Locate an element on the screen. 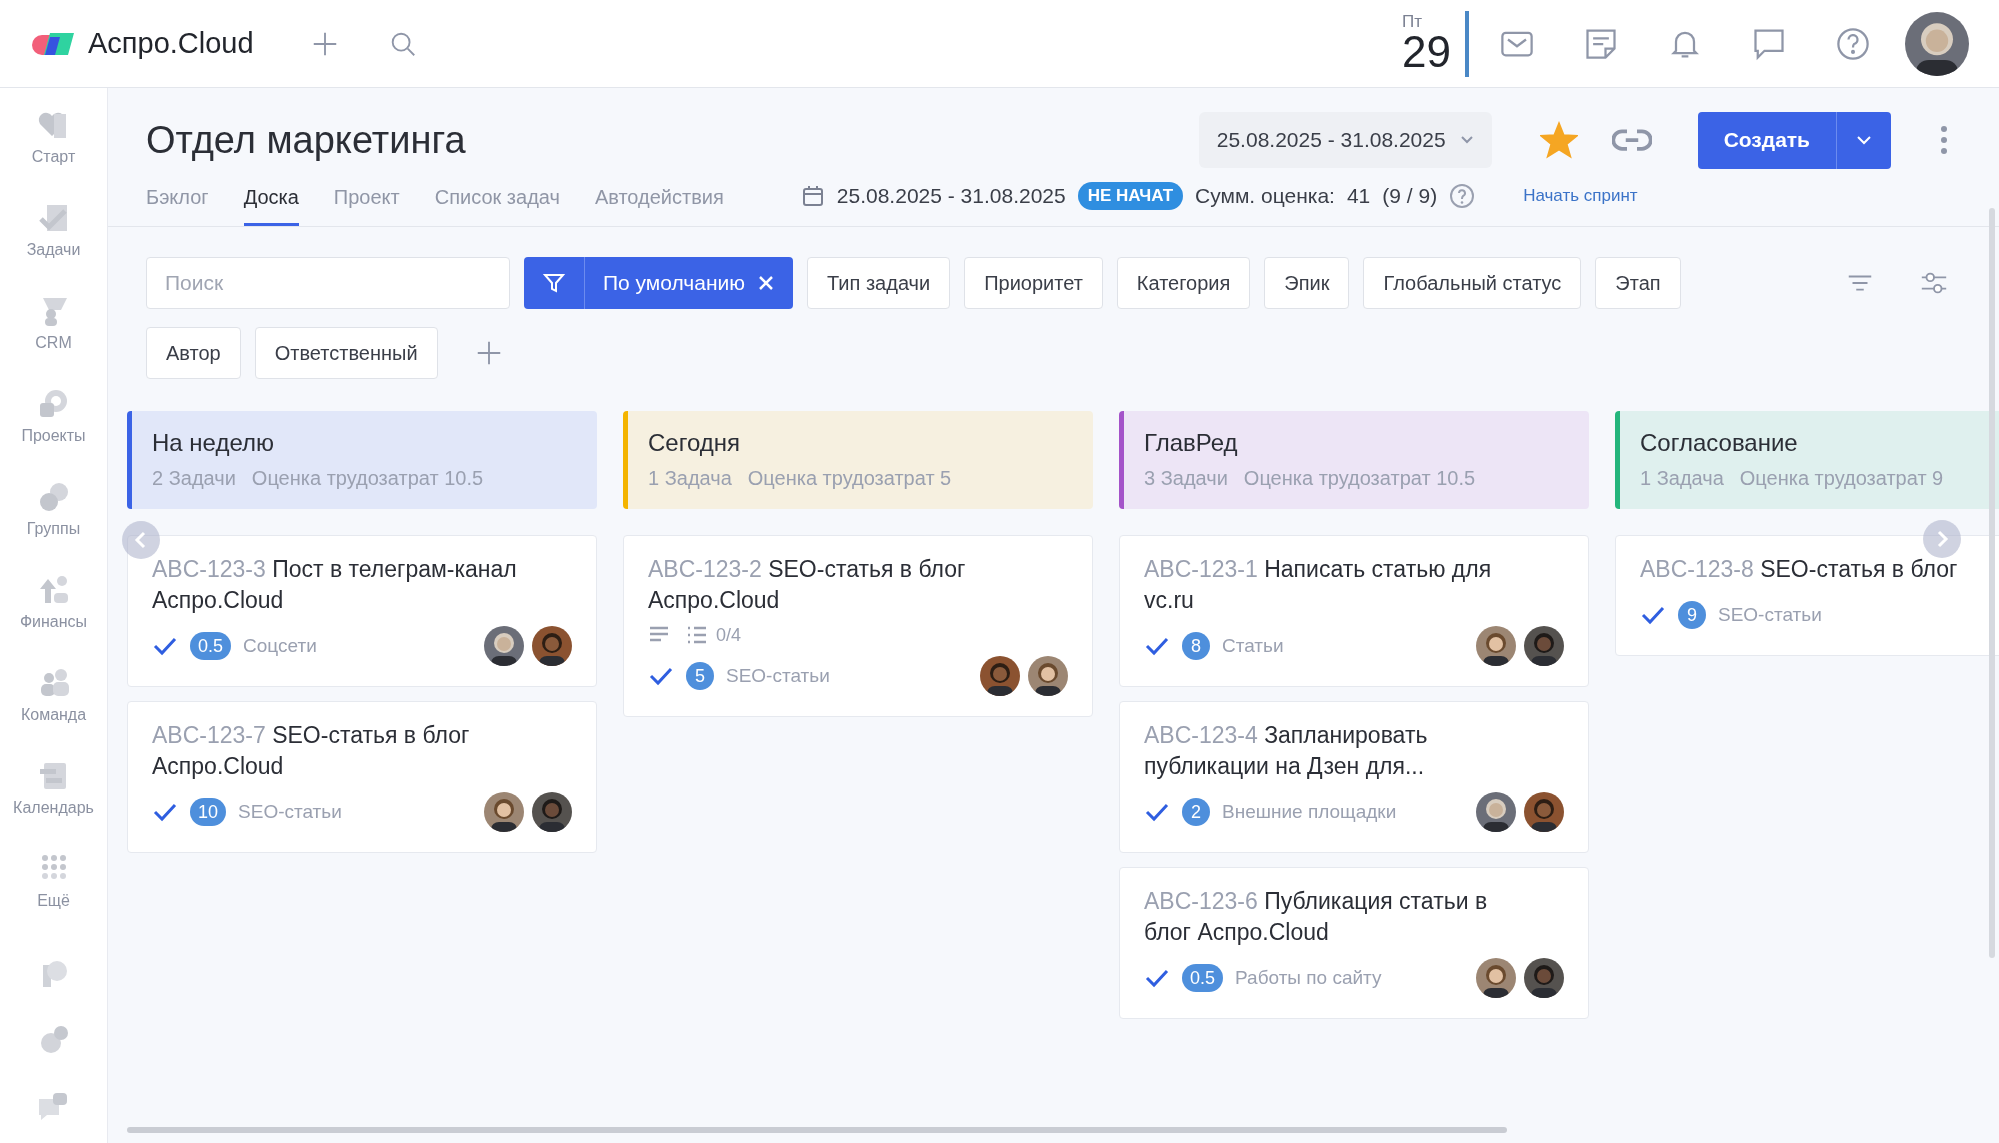  column-title: На неделю is located at coordinates (213, 443).